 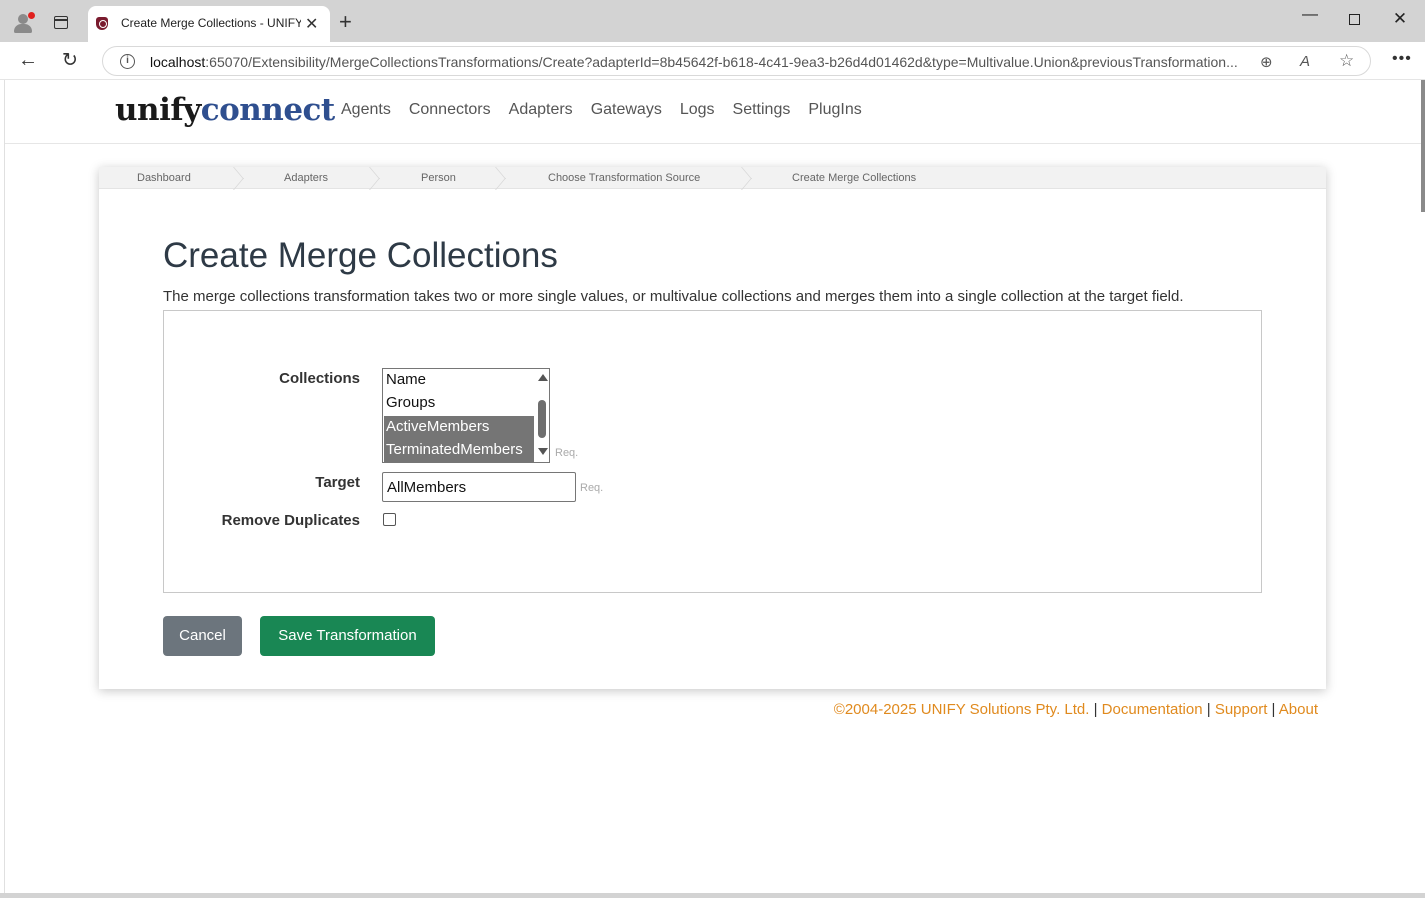 I want to click on nav-adapters: Adapters, so click(x=541, y=110).